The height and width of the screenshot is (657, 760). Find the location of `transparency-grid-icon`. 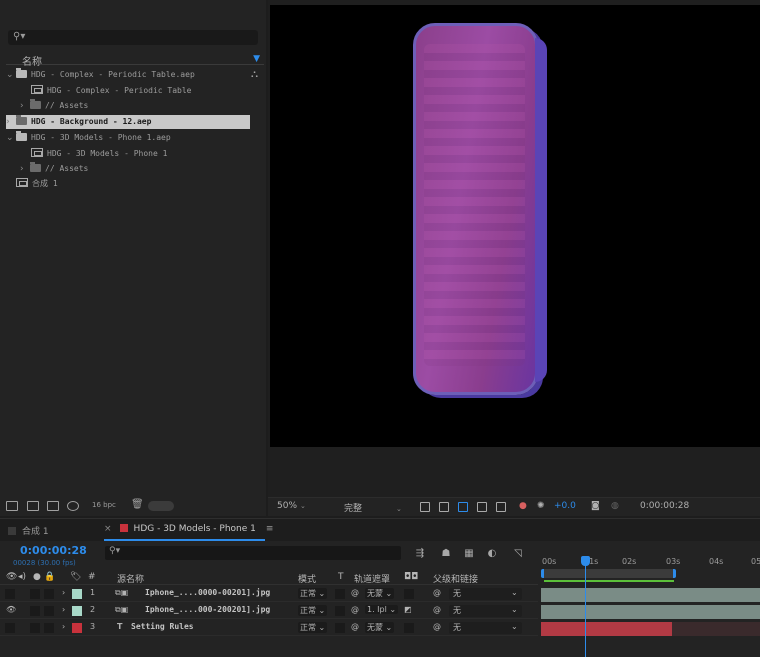

transparency-grid-icon is located at coordinates (444, 507).